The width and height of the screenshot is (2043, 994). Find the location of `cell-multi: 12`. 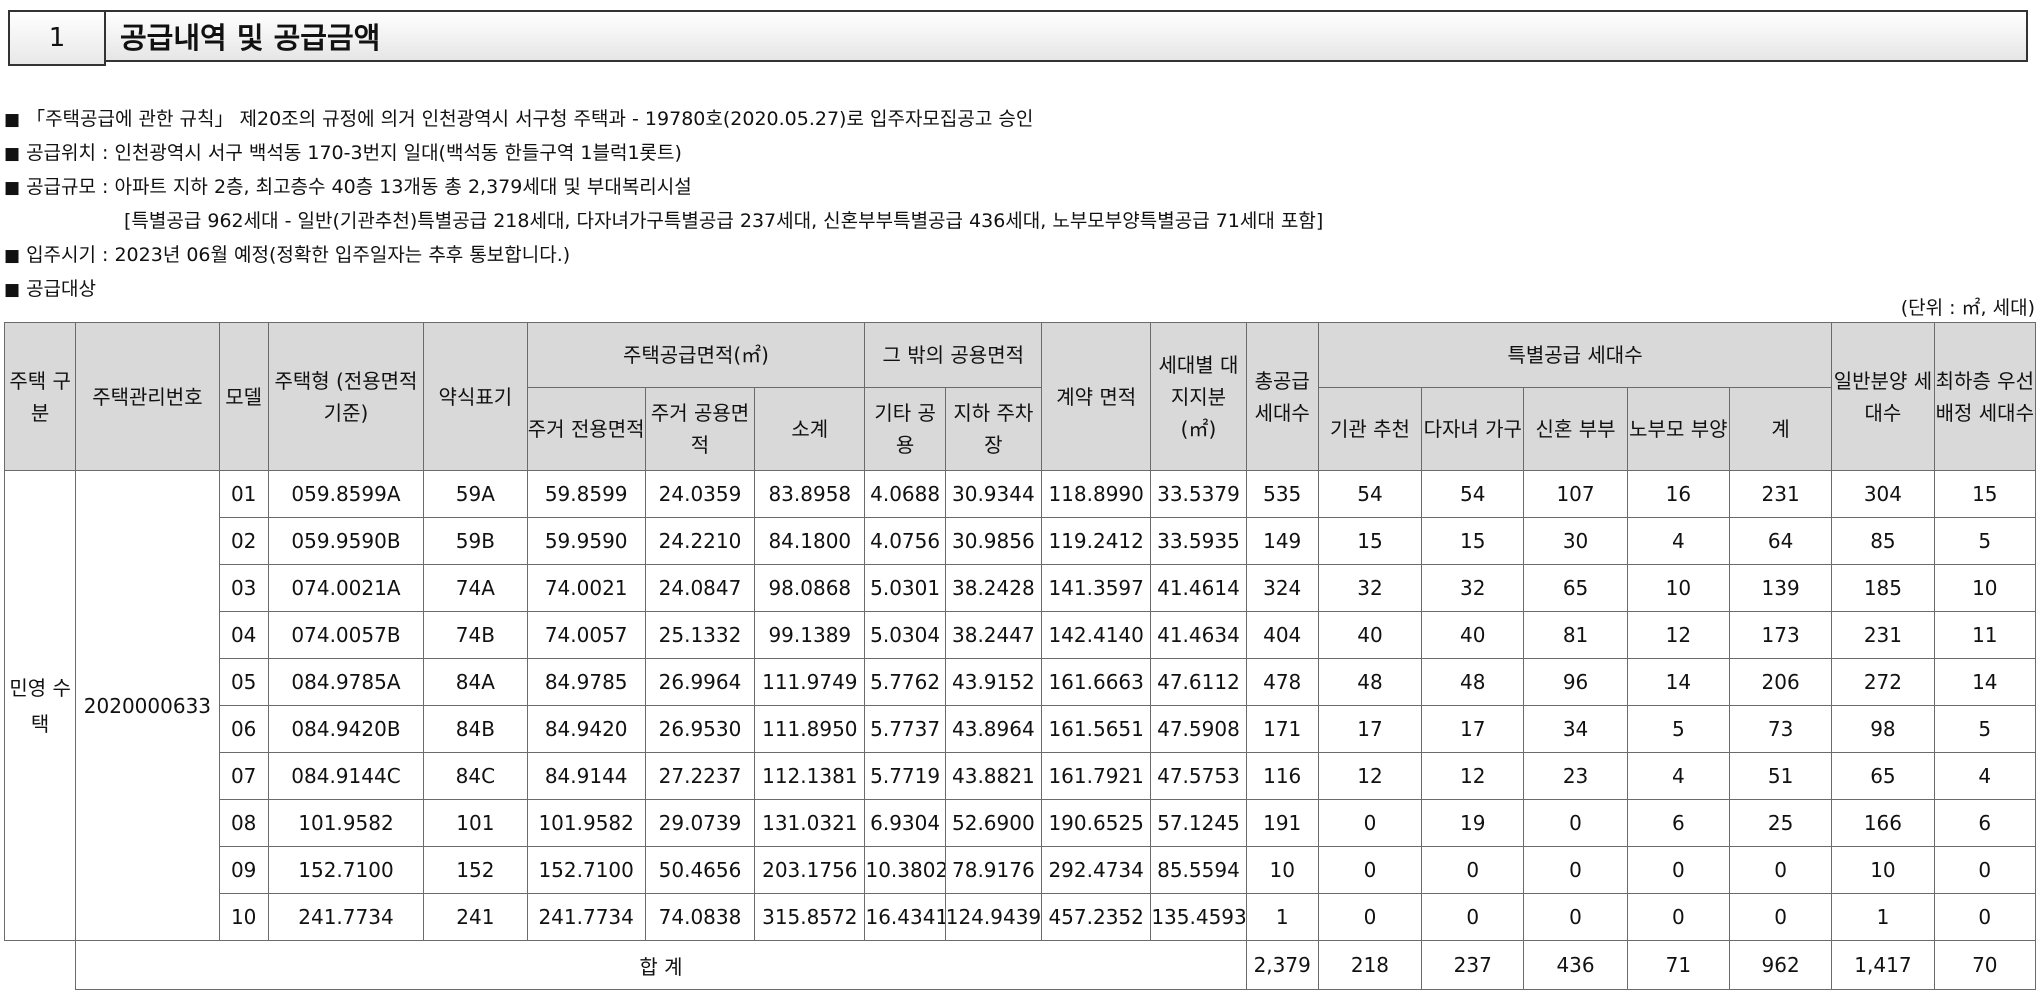

cell-multi: 12 is located at coordinates (1473, 776).